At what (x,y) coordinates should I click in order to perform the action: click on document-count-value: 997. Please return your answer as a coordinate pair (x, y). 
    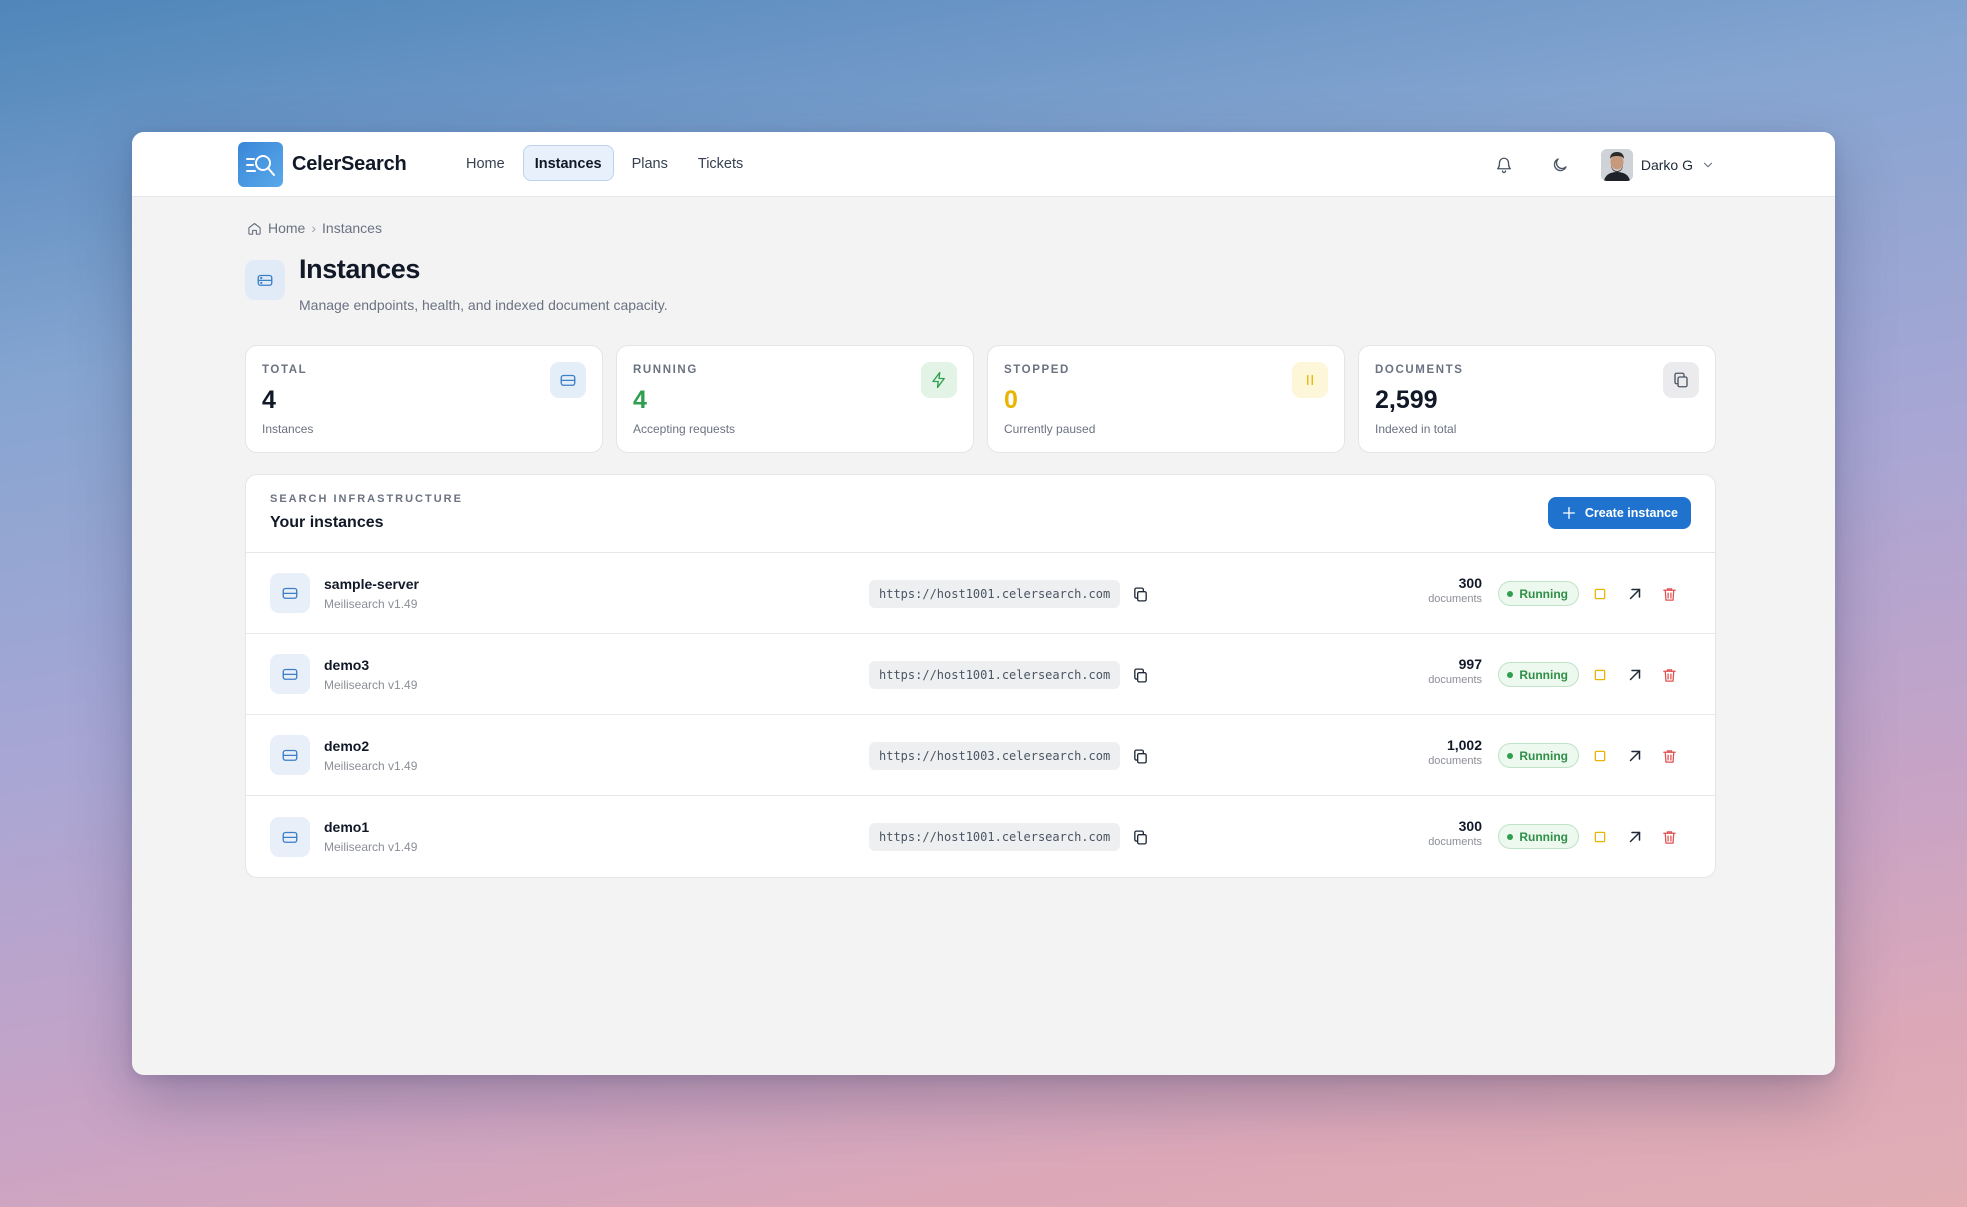
    Looking at the image, I should click on (1470, 664).